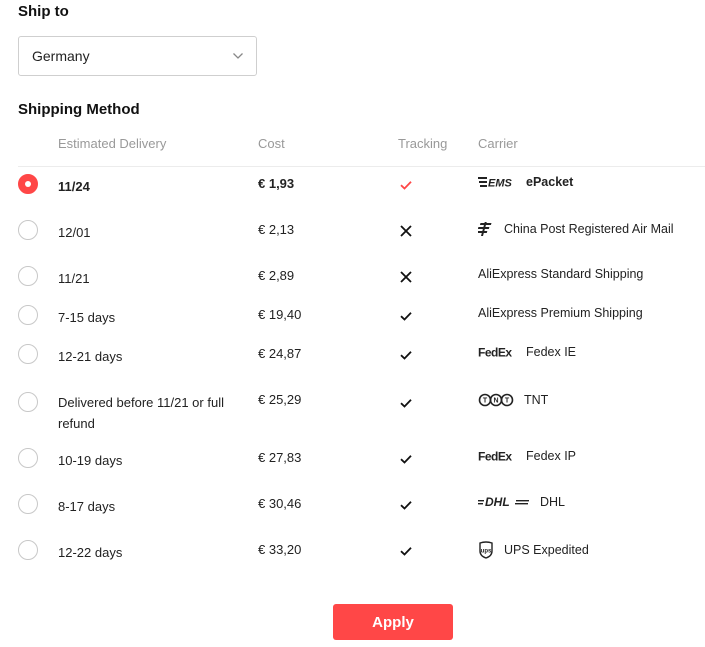 The image size is (705, 647). Describe the element at coordinates (546, 550) in the screenshot. I see `carrier-name: UPS Expedited` at that location.